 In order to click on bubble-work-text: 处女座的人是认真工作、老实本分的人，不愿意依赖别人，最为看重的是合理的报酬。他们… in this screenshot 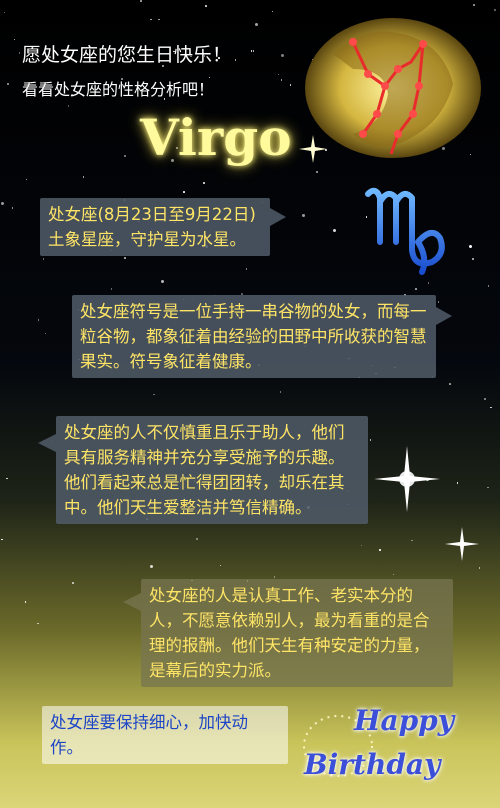, I will do `click(289, 633)`.